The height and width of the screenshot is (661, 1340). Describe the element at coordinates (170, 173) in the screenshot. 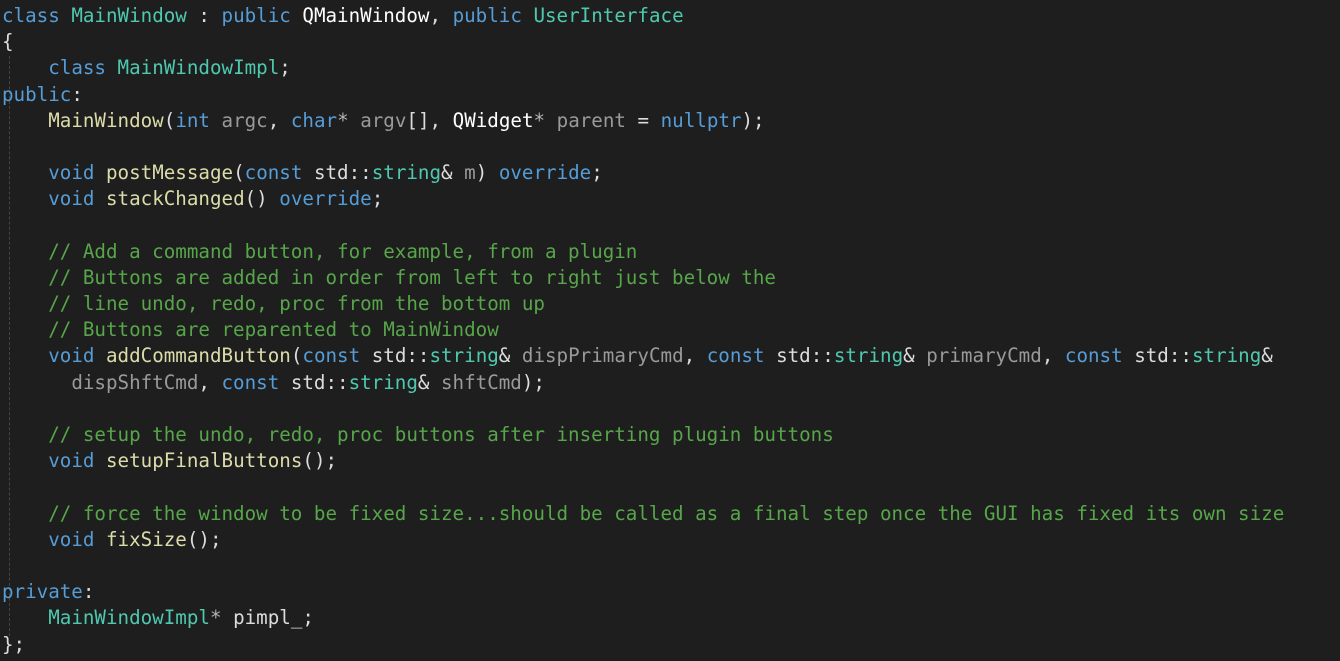

I see `code-token-function: postMessage` at that location.